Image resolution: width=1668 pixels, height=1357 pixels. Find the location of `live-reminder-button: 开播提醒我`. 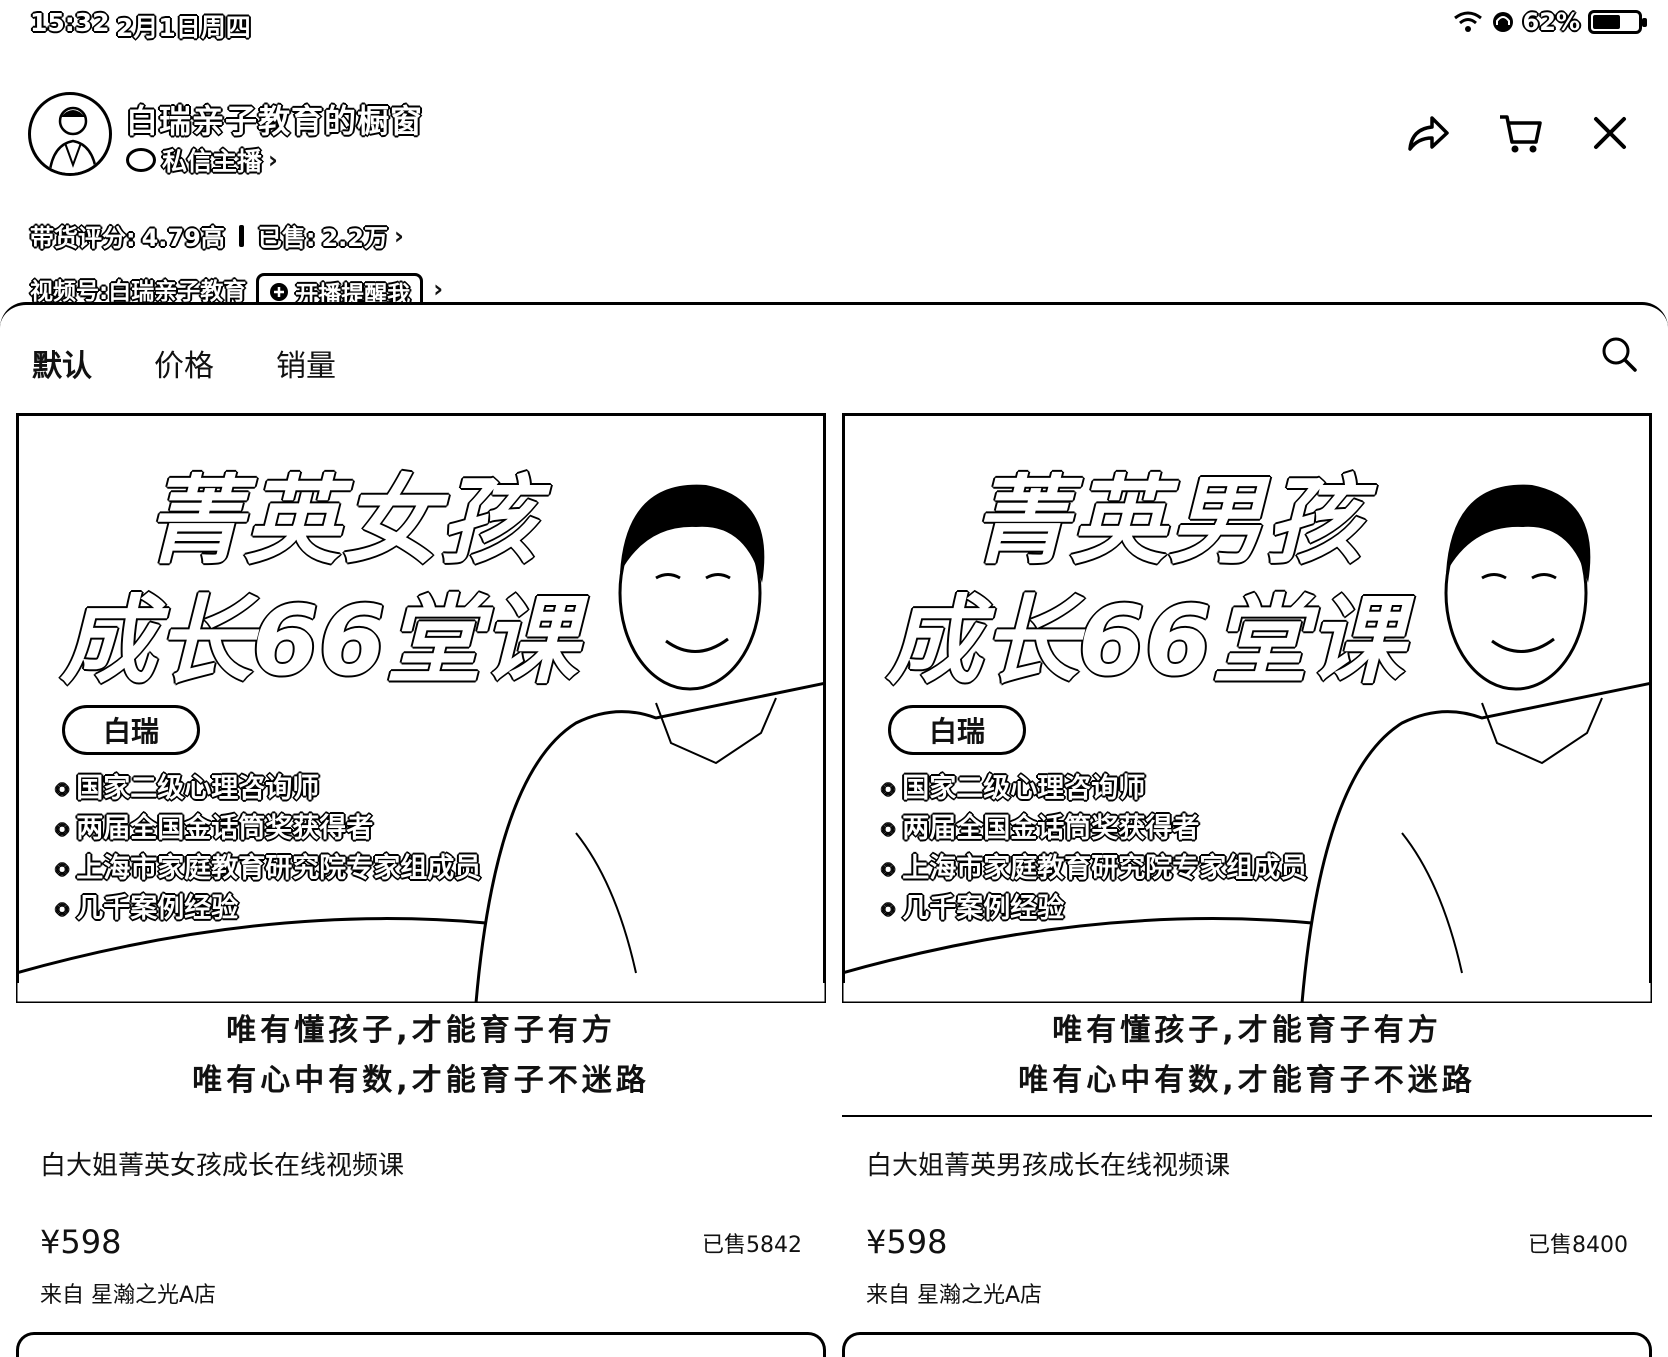

live-reminder-button: 开播提醒我 is located at coordinates (340, 290).